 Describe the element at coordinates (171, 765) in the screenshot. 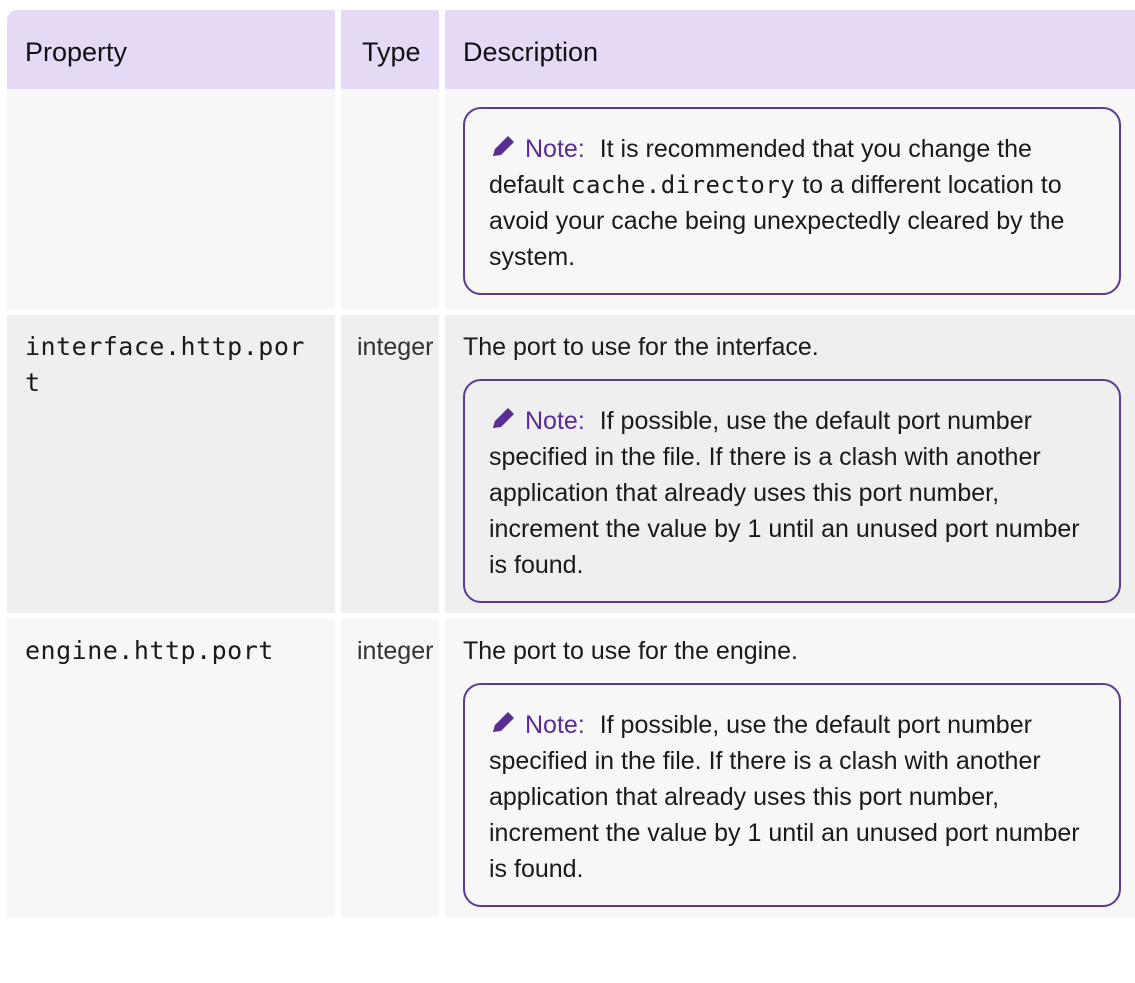

I see `property-cell: engine.http.port` at that location.